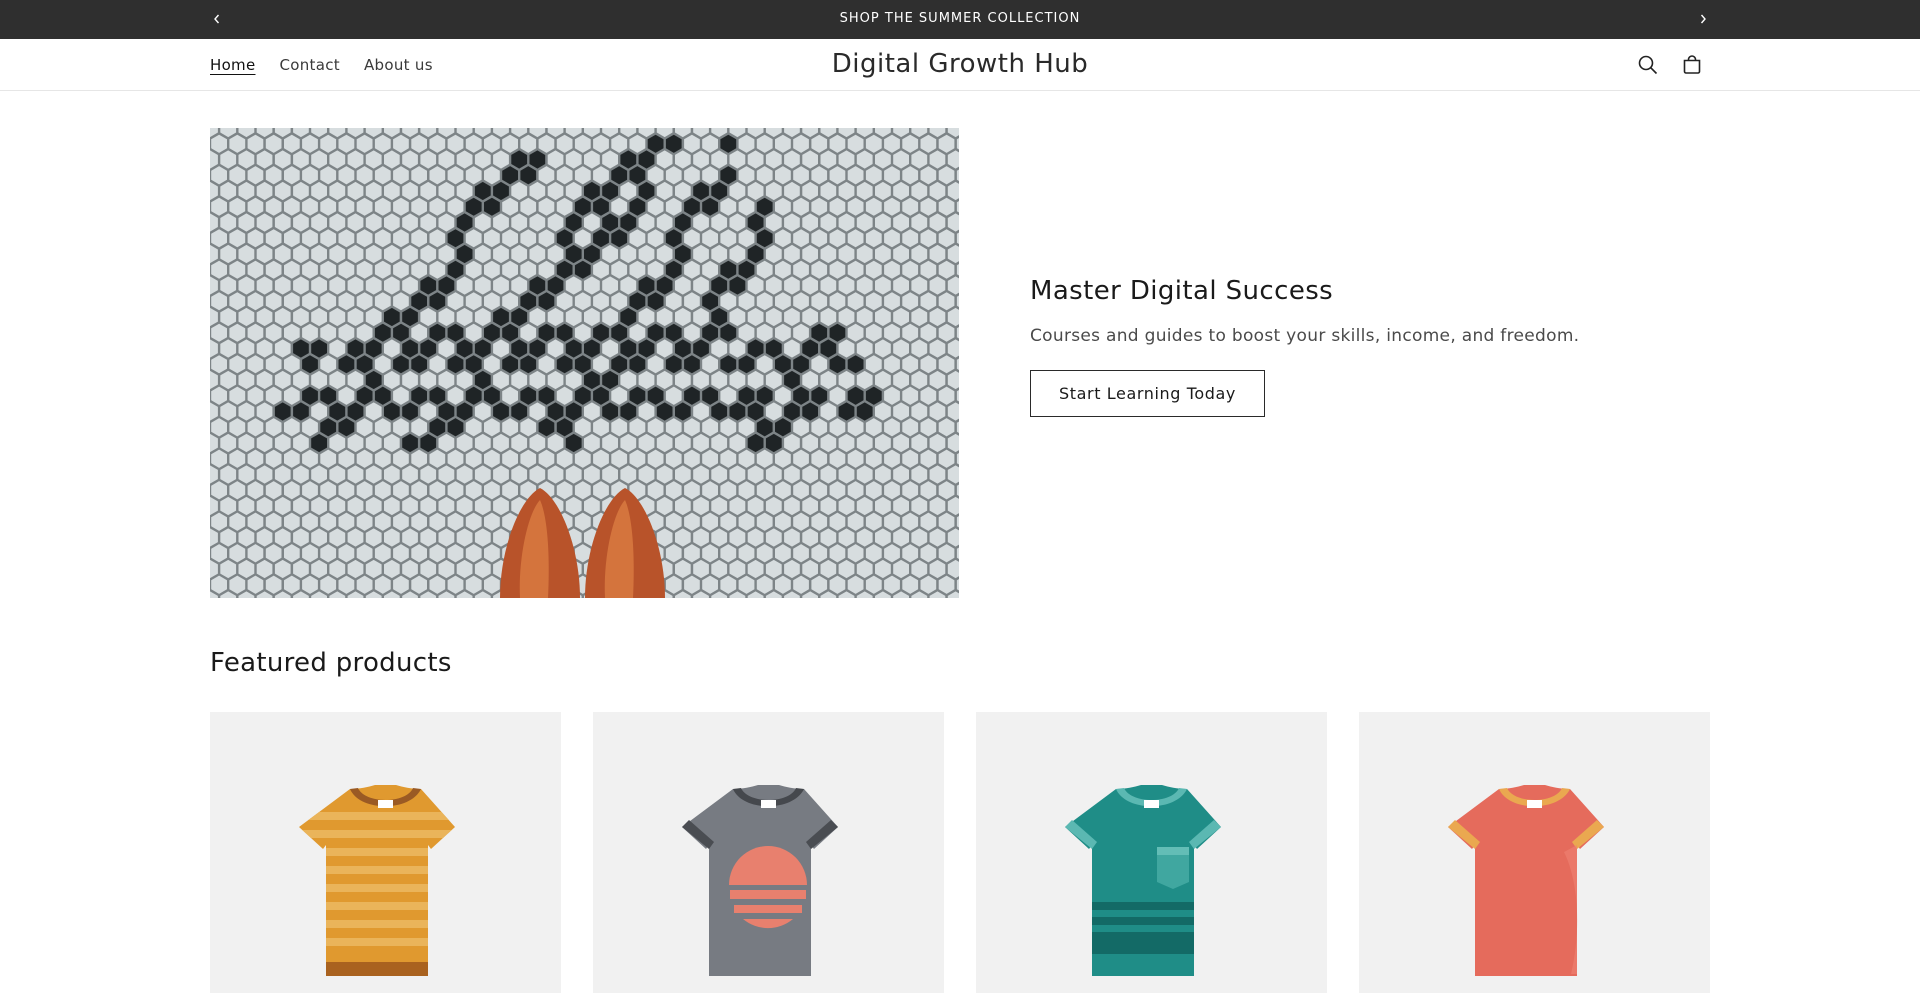 This screenshot has height=993, width=1920. Describe the element at coordinates (377, 880) in the screenshot. I see `striped-tshirt-image` at that location.